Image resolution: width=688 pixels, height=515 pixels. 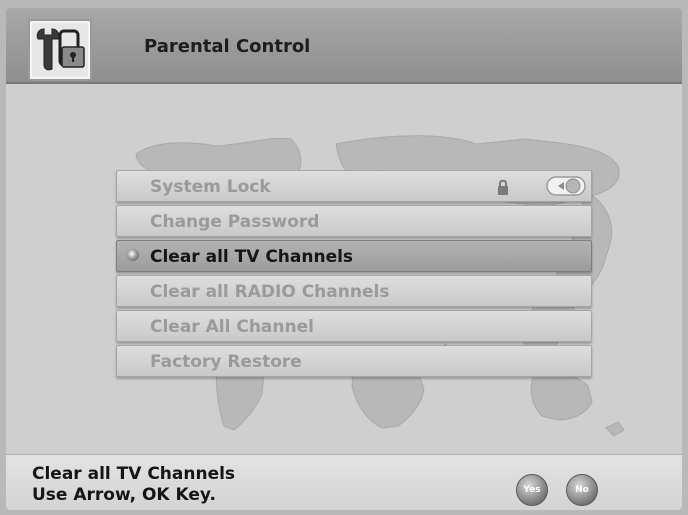 What do you see at coordinates (60, 50) in the screenshot?
I see `settings-lock-icon` at bounding box center [60, 50].